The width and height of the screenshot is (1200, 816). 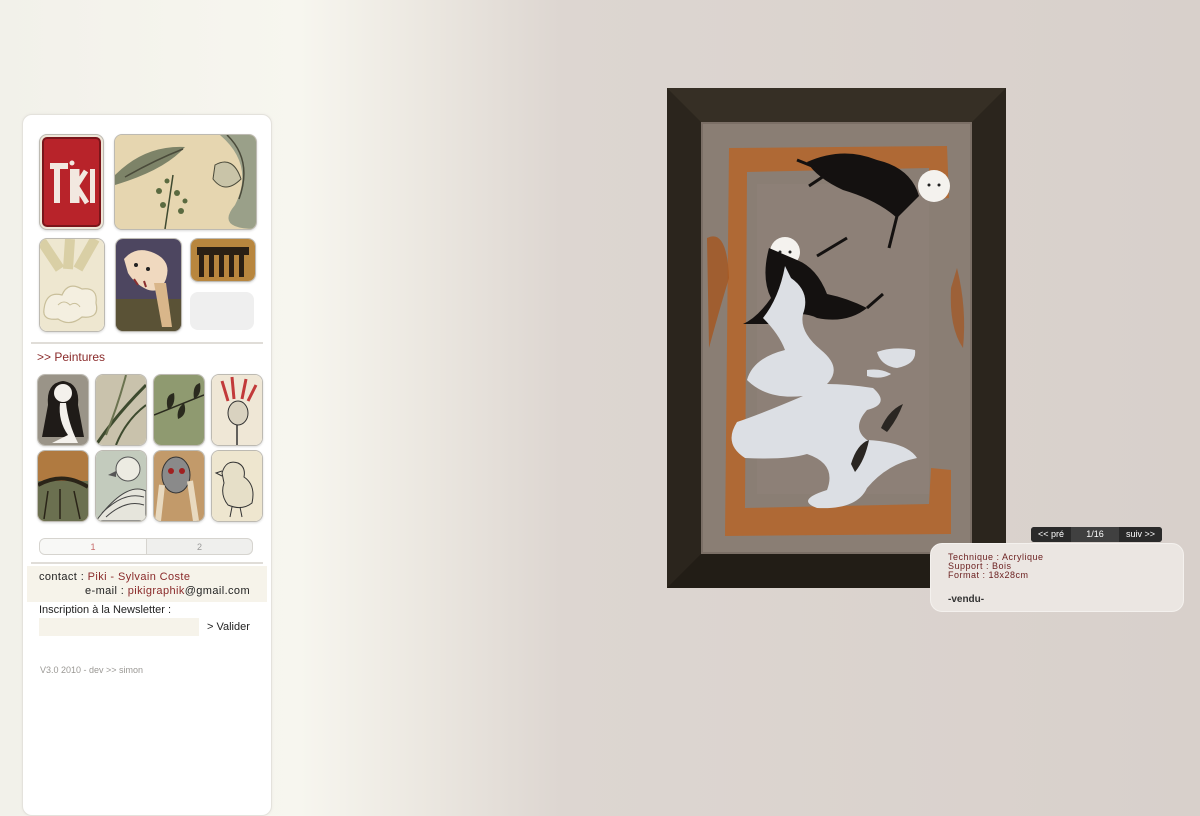 I want to click on bird-head-image, so click(x=121, y=486).